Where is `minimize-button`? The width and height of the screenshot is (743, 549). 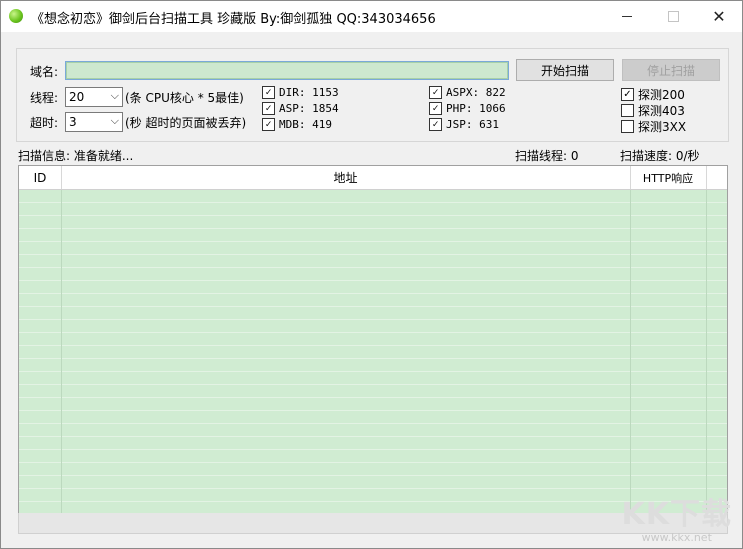
minimize-button is located at coordinates (627, 16).